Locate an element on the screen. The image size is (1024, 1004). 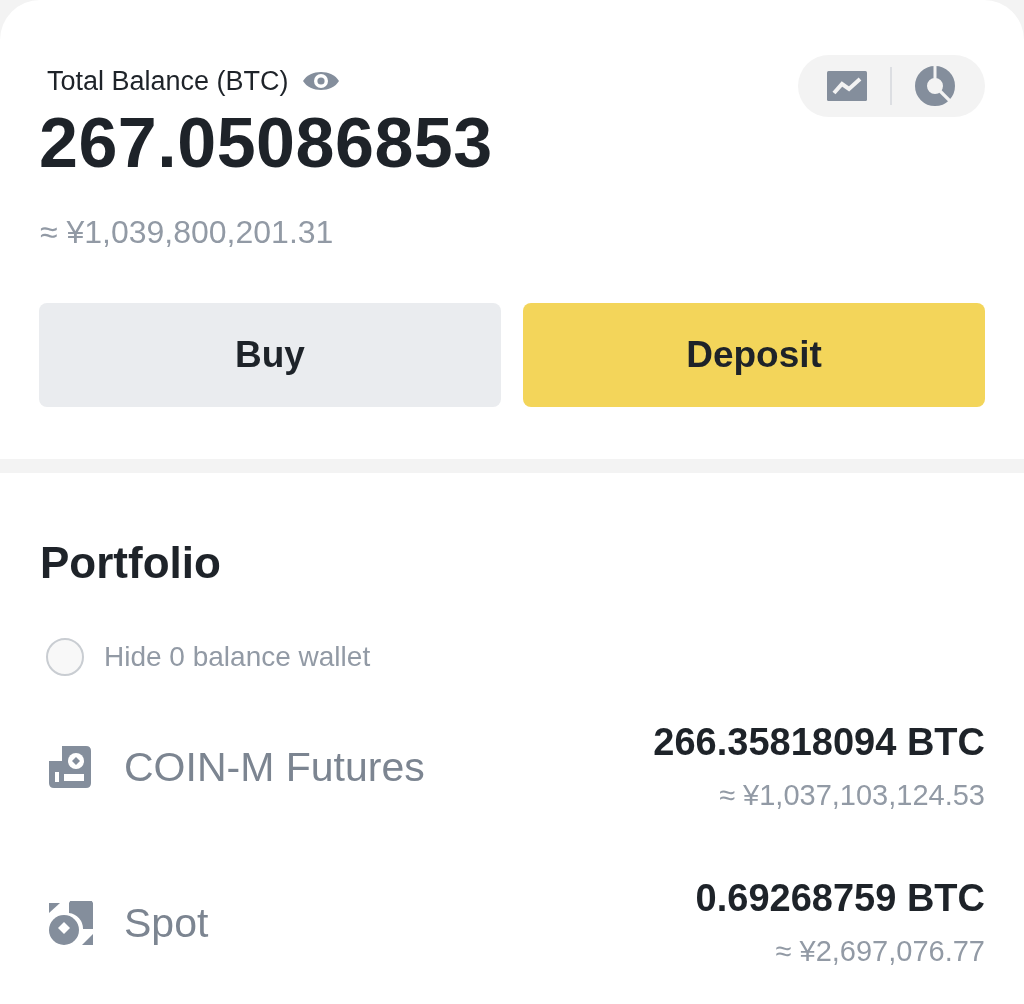
line-chart-icon is located at coordinates (847, 86).